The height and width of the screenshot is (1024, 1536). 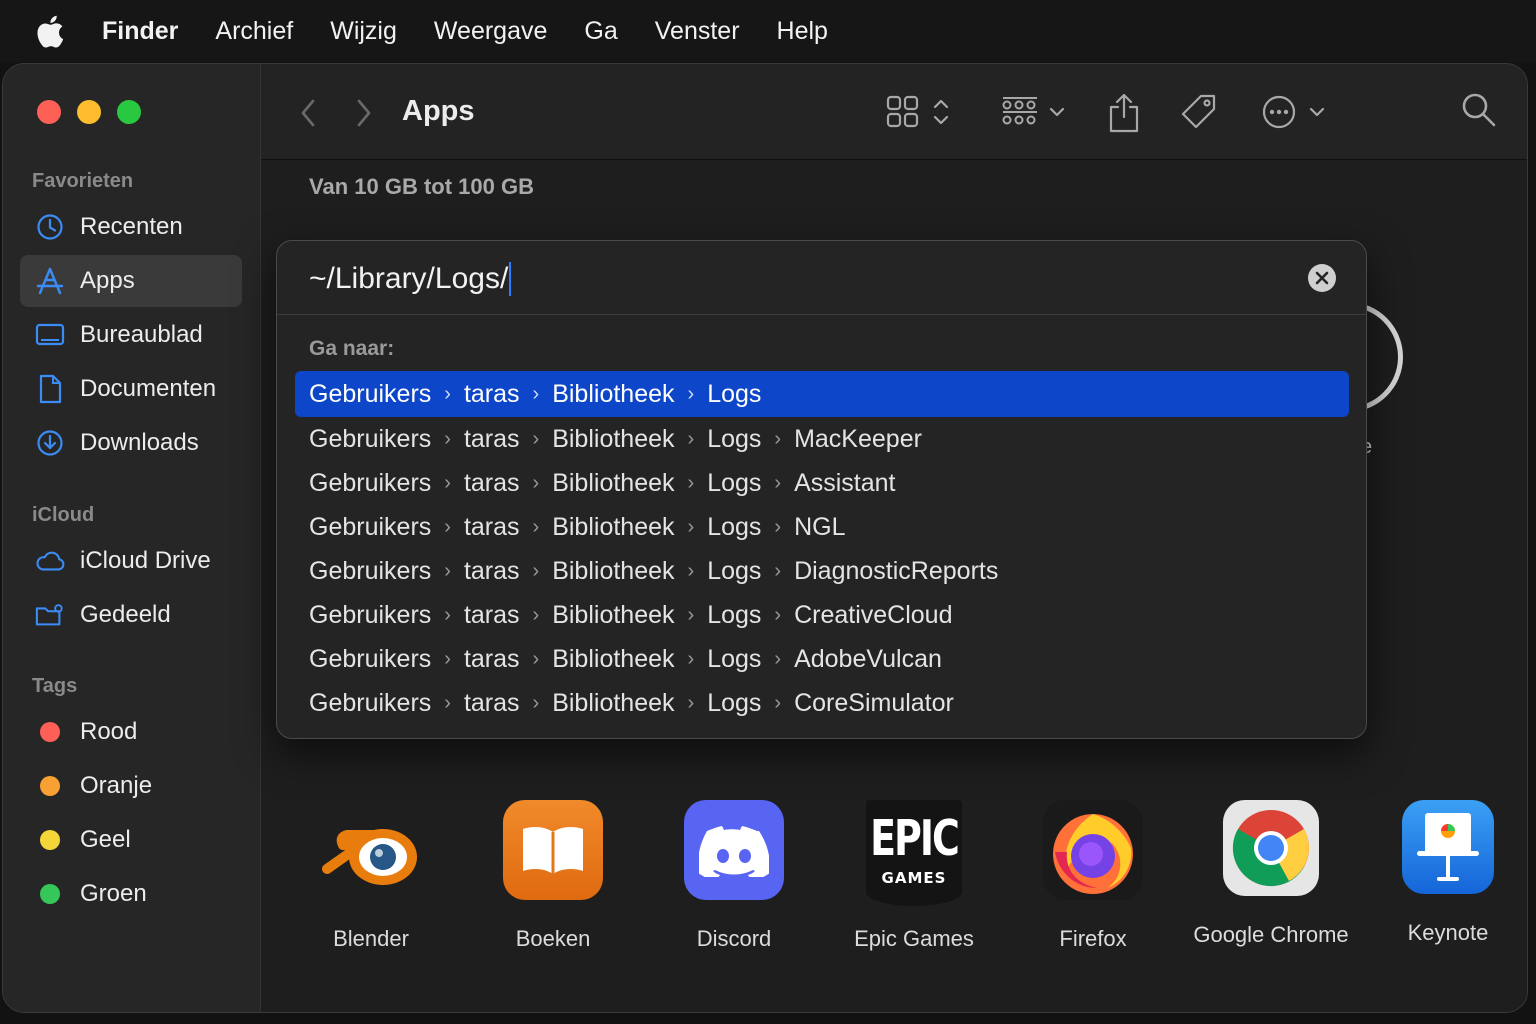 I want to click on chrome-icon, so click(x=1271, y=848).